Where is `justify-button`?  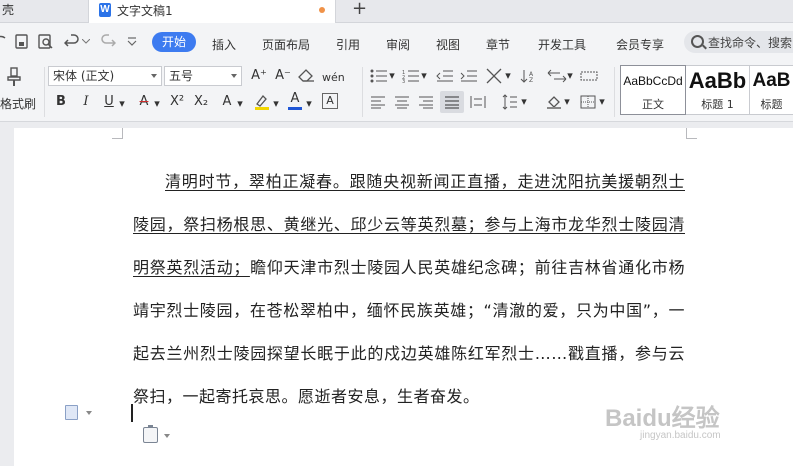 justify-button is located at coordinates (452, 102).